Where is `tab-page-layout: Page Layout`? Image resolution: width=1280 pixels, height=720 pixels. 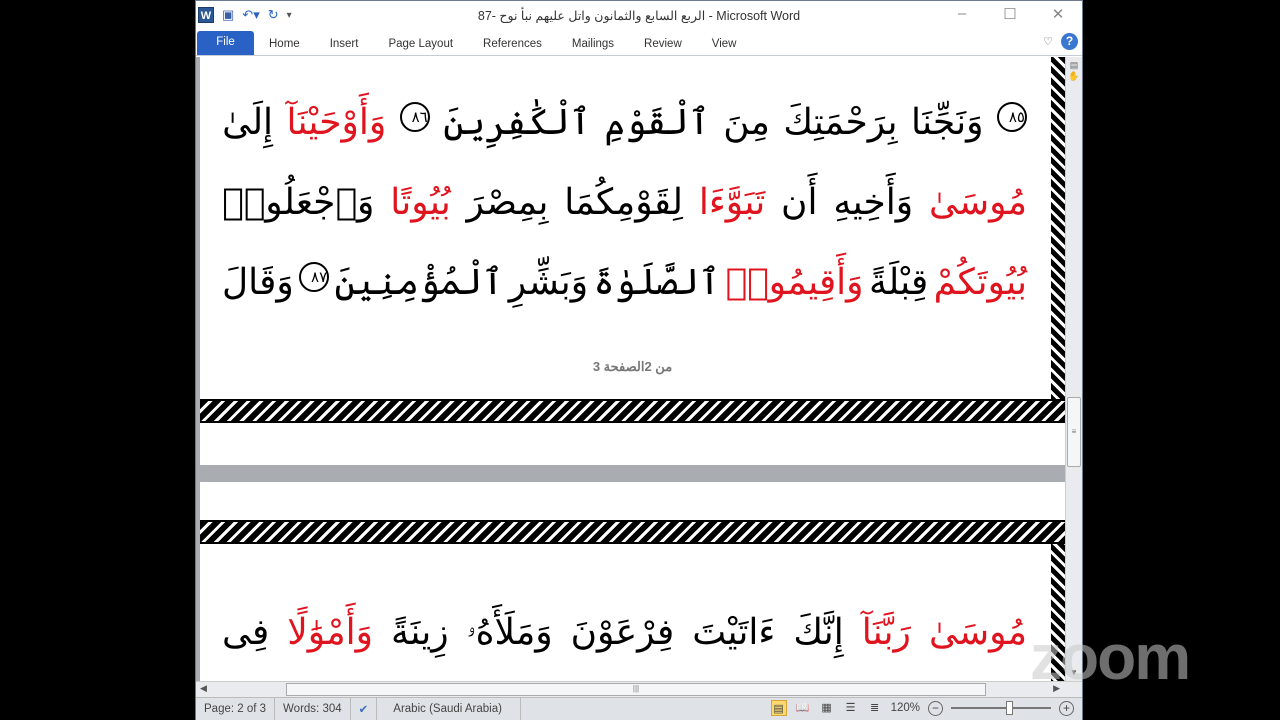
tab-page-layout: Page Layout is located at coordinates (420, 46).